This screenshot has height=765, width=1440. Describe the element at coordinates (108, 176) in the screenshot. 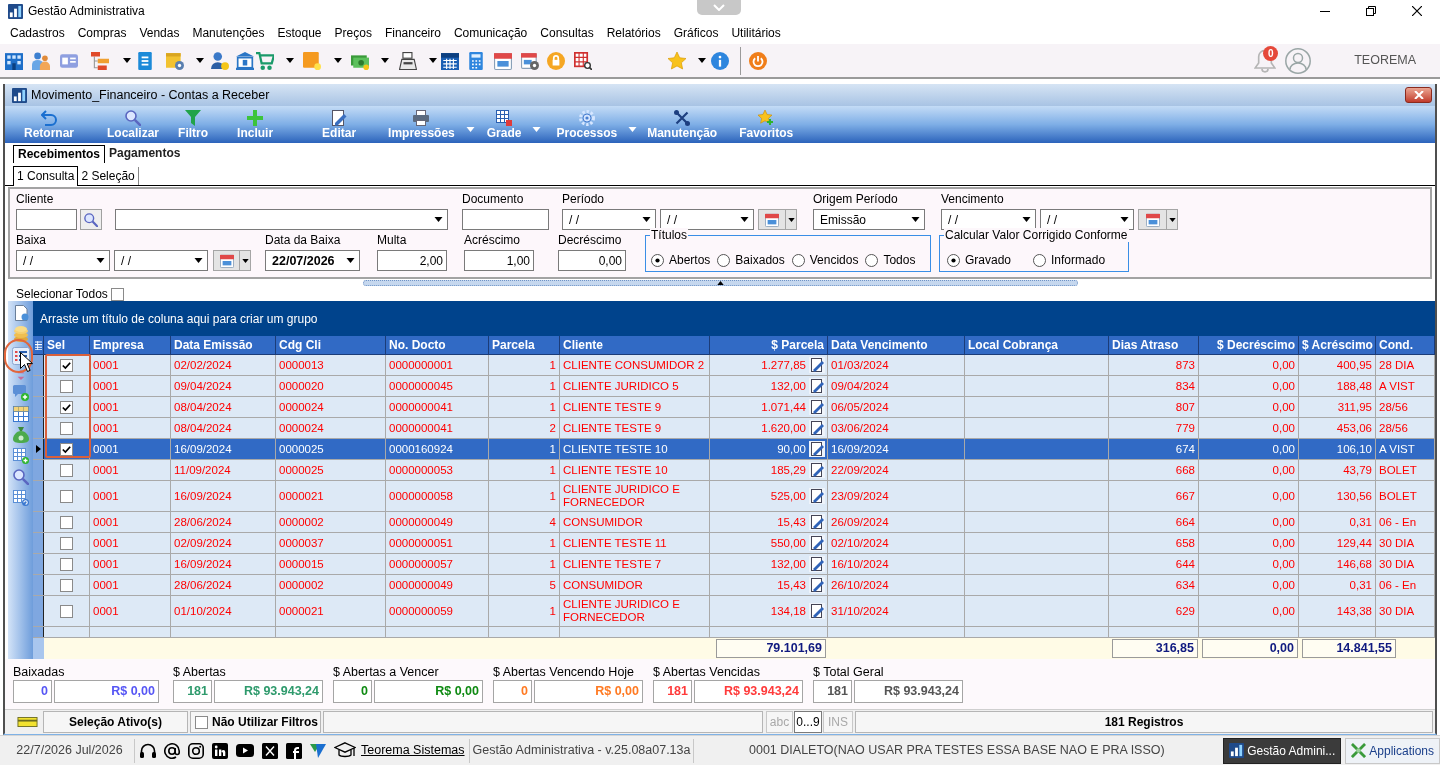

I see `tab: 2 Seleção` at that location.